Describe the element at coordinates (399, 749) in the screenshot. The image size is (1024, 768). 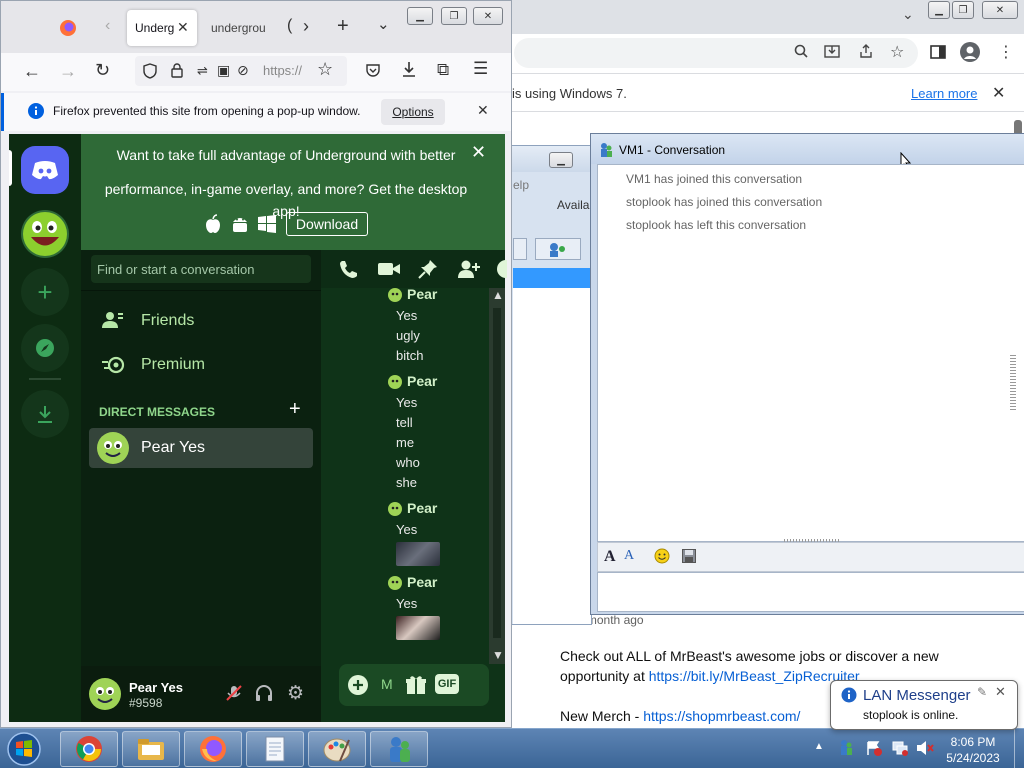
I see `taskbar-lan-messenger` at that location.